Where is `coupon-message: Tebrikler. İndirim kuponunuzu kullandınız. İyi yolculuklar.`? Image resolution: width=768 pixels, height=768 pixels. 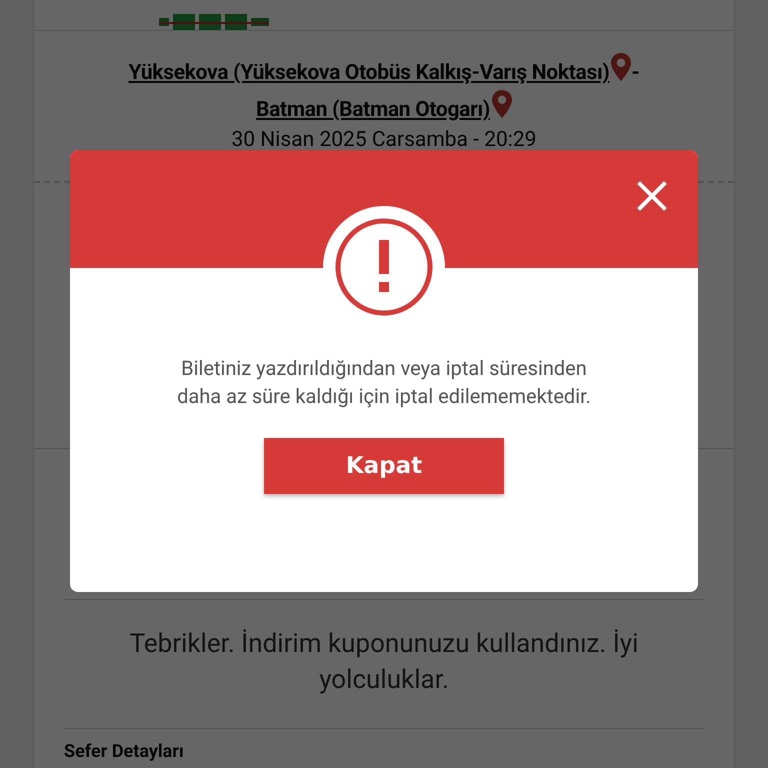 coupon-message: Tebrikler. İndirim kuponunuzu kullandınız. İyi yolculuklar. is located at coordinates (384, 664).